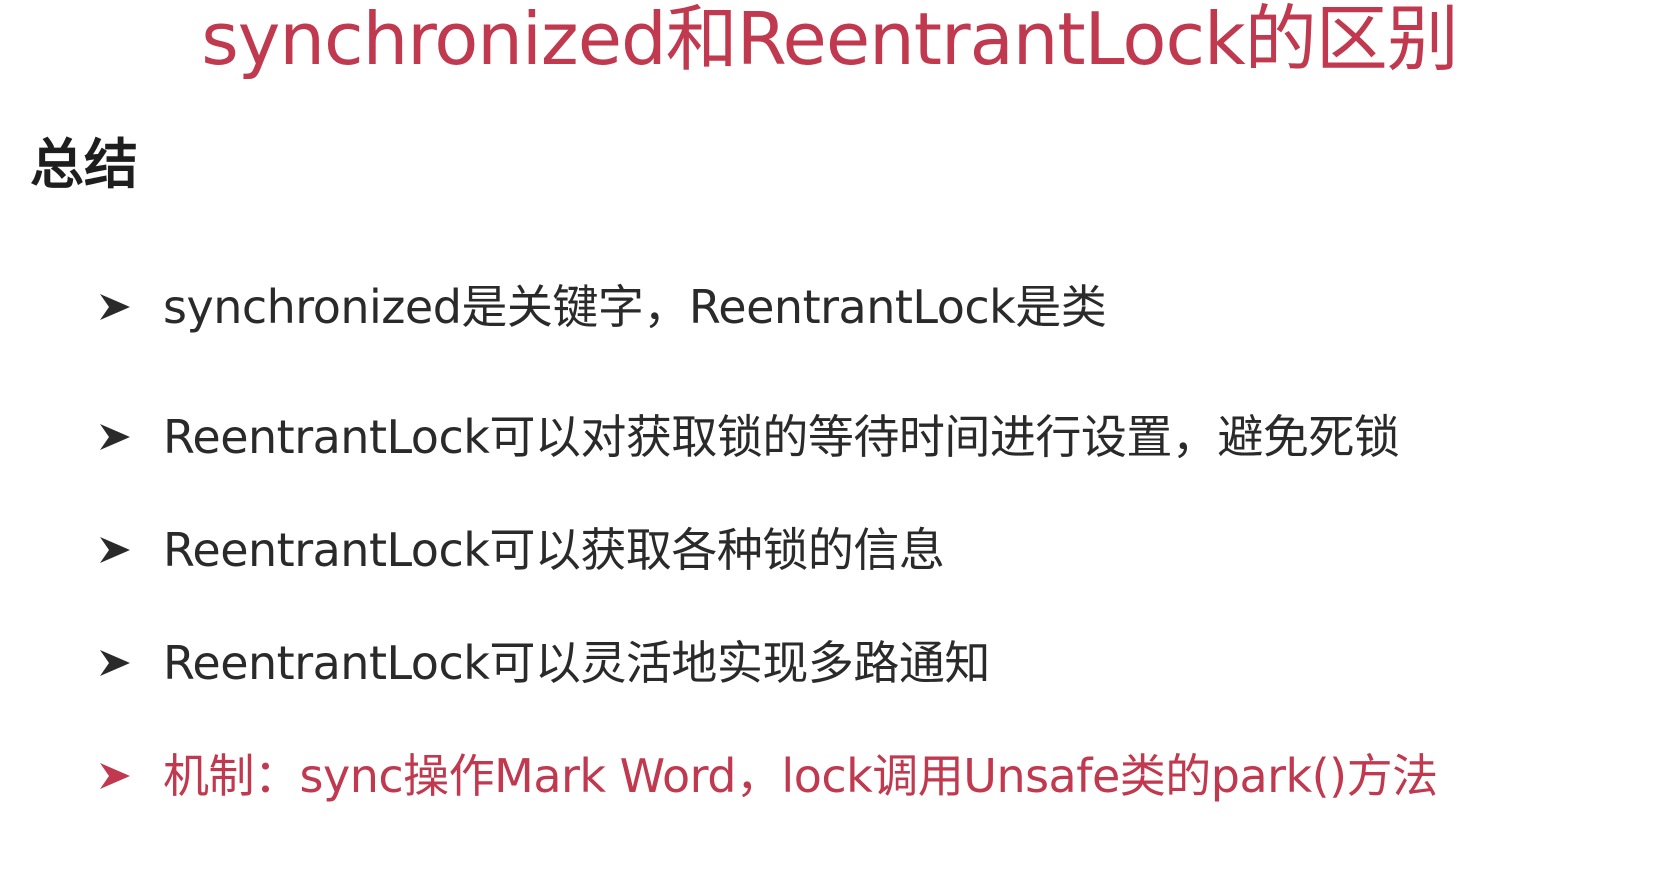 The image size is (1659, 874). Describe the element at coordinates (635, 307) in the screenshot. I see `bullet-text: synchronized是关键字，ReentrantLock是类` at that location.